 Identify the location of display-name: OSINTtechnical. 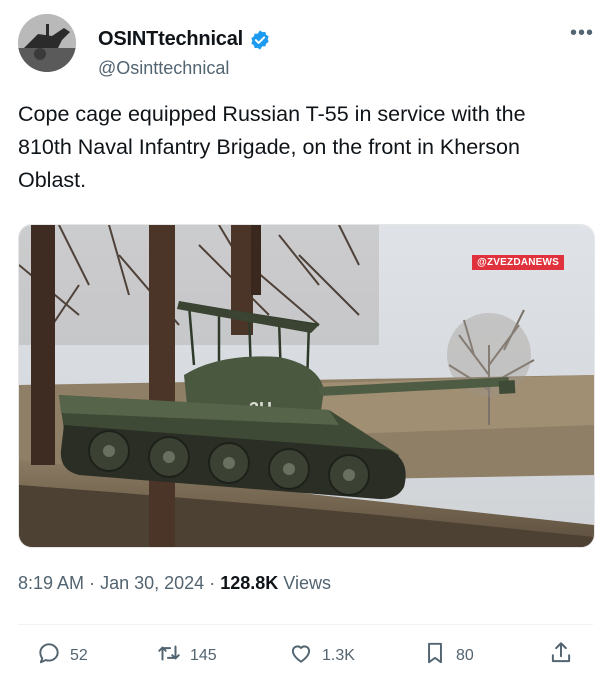
(170, 39).